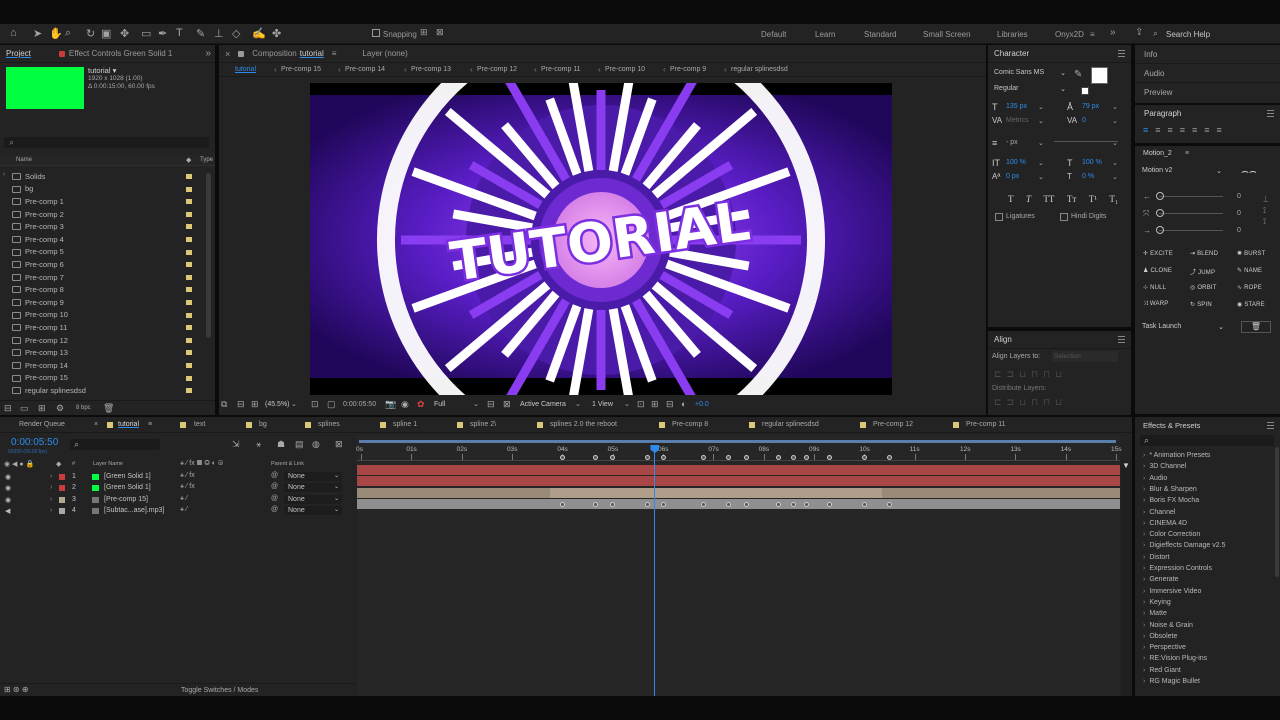 This screenshot has height=720, width=1280. Describe the element at coordinates (390, 404) in the screenshot. I see `snapshot-icon: 📷` at that location.